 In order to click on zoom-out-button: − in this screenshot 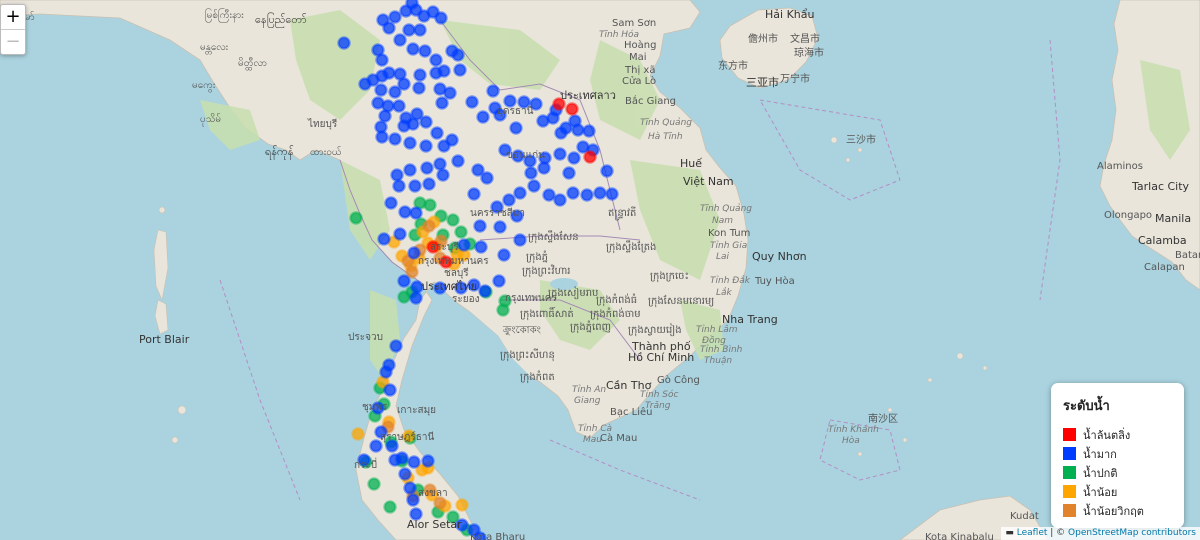, I will do `click(13, 41)`.